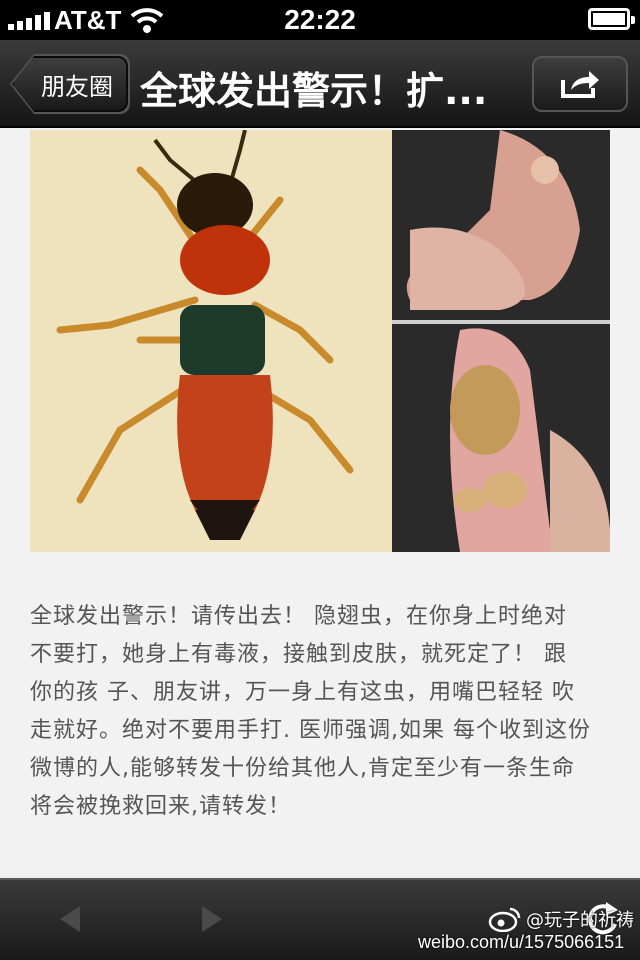  I want to click on battery-icon, so click(611, 19).